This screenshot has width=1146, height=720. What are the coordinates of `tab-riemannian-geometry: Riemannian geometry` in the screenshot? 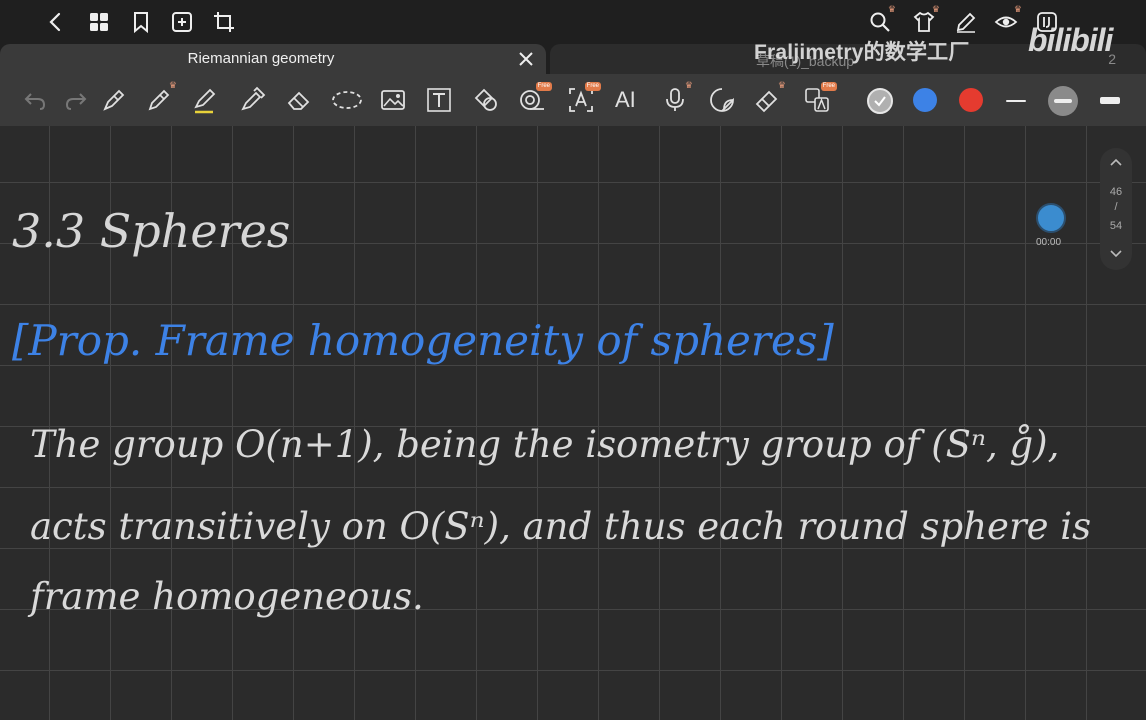 It's located at (273, 59).